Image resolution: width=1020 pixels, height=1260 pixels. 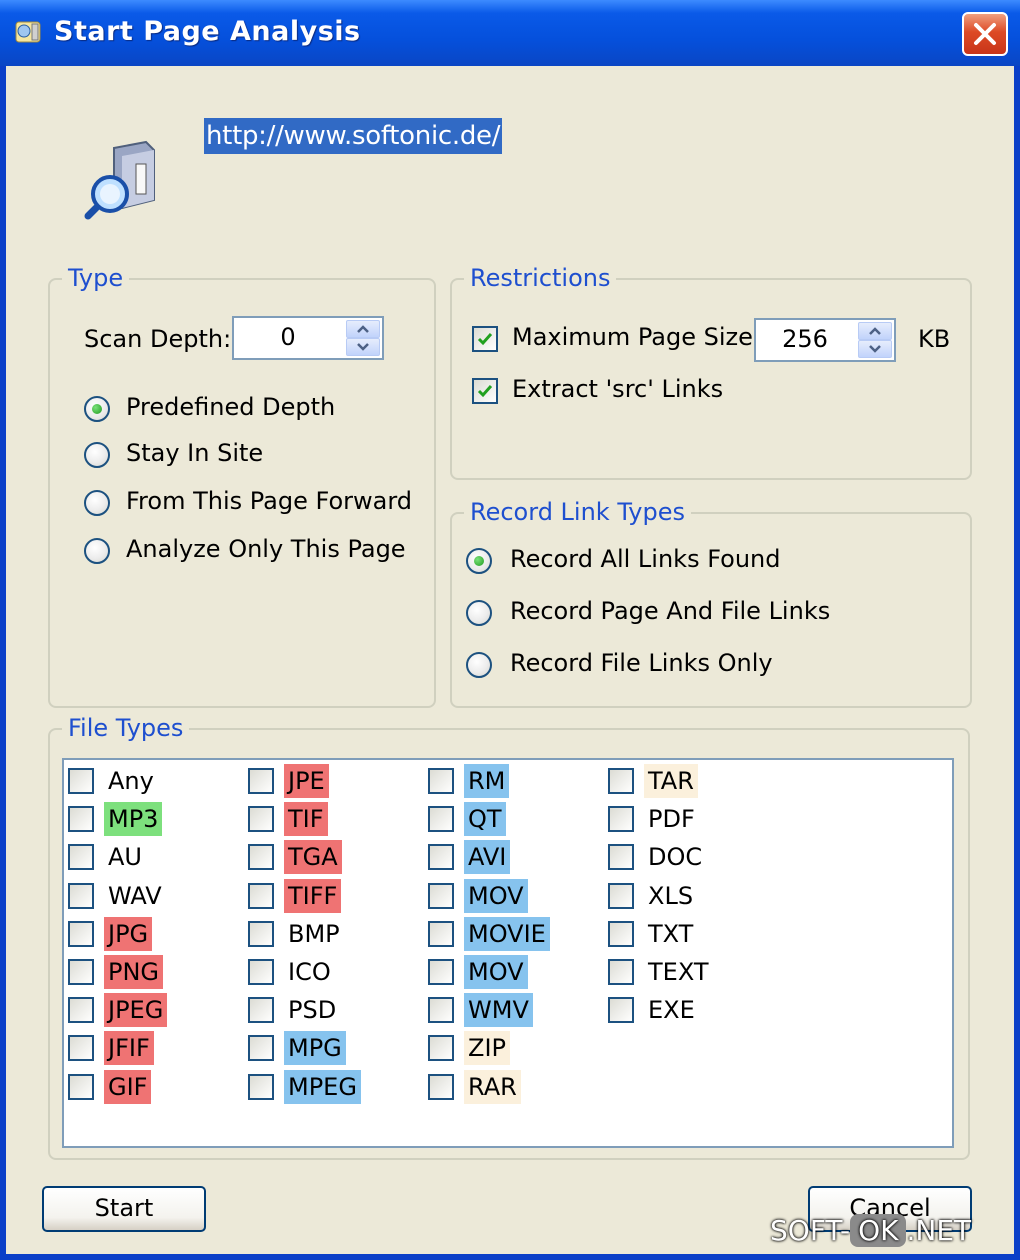 I want to click on radio-selected-icon, so click(x=97, y=409).